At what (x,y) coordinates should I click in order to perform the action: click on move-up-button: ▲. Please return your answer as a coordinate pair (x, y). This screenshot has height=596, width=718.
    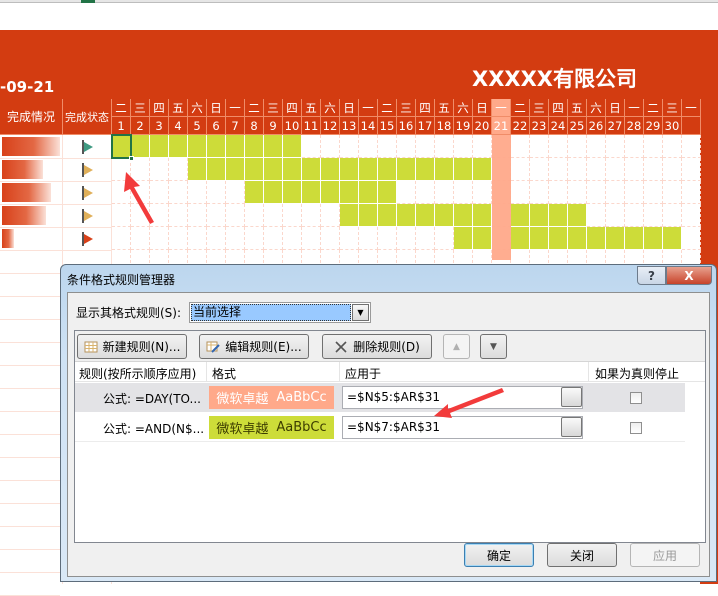
    Looking at the image, I should click on (456, 346).